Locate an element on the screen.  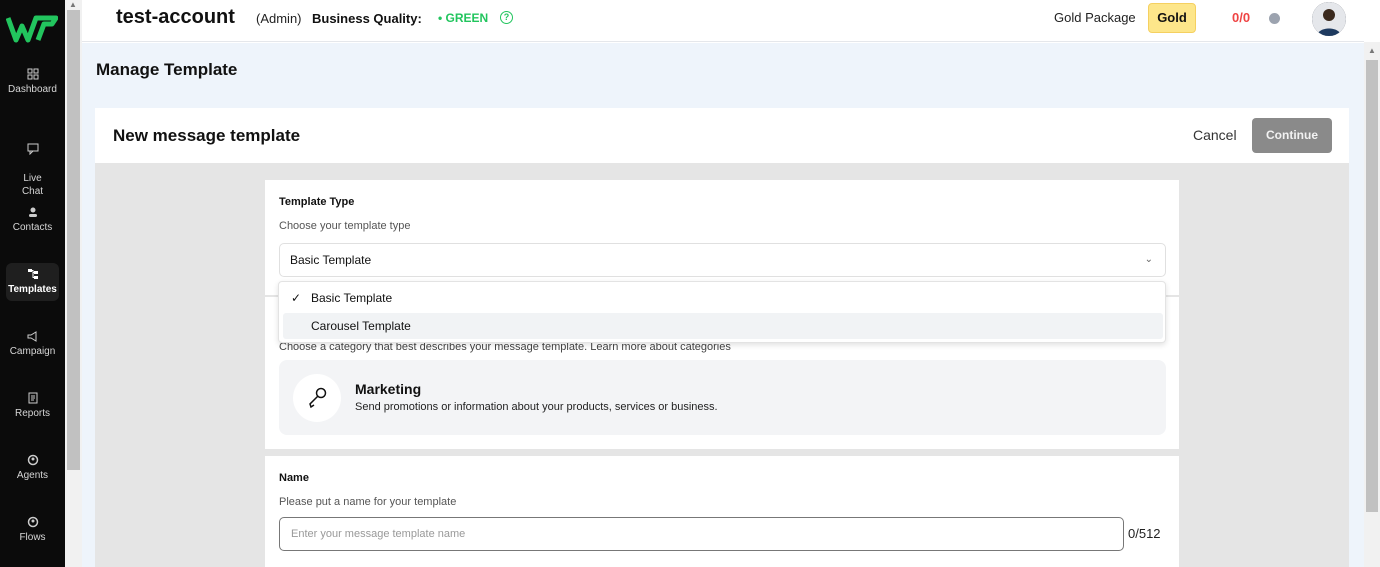
template-type-select: Basic Template ⌄ is located at coordinates (722, 260).